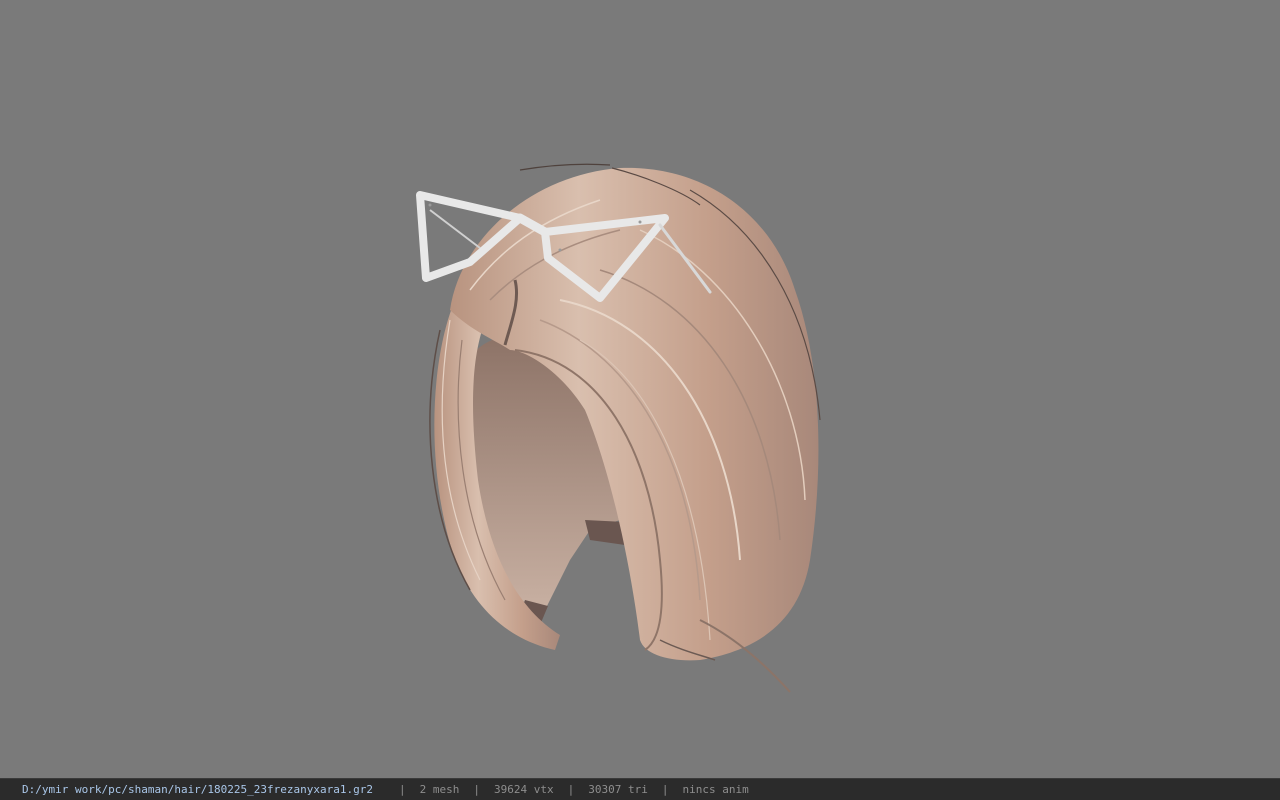 Image resolution: width=1280 pixels, height=800 pixels. What do you see at coordinates (618, 789) in the screenshot?
I see `triangle-count: 30307 tri` at bounding box center [618, 789].